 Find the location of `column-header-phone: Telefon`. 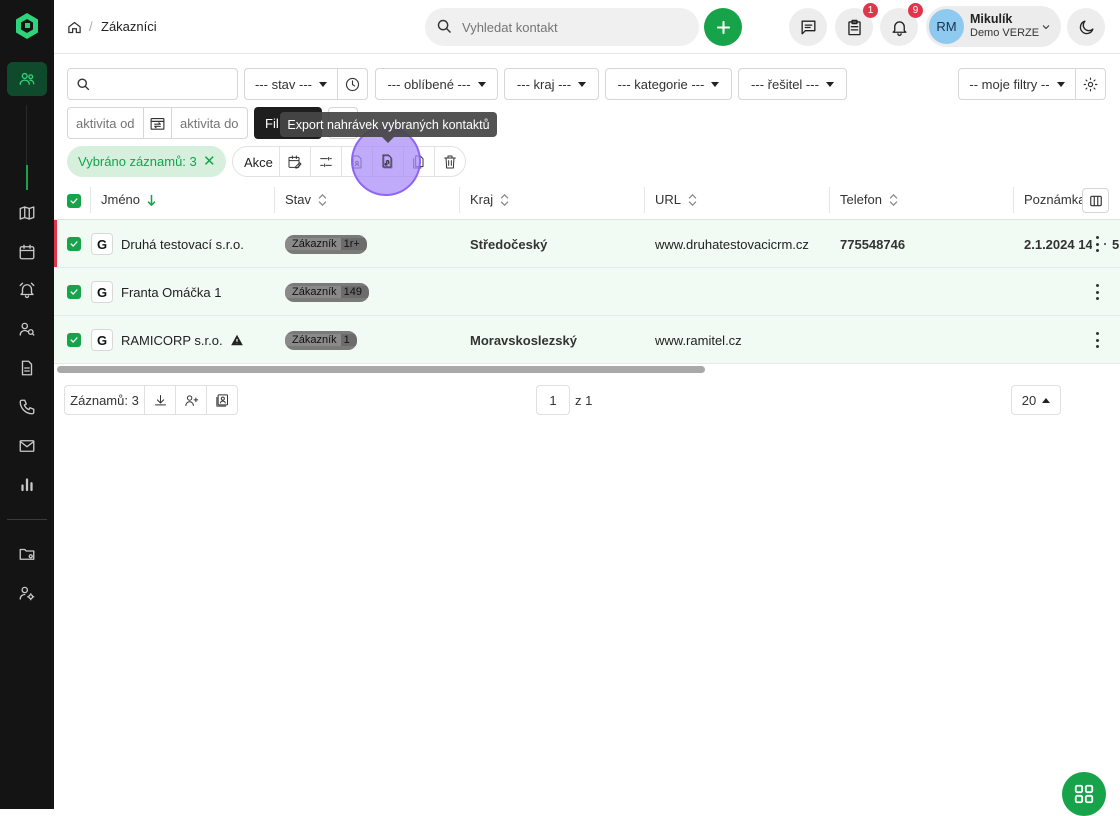

column-header-phone: Telefon is located at coordinates (869, 199).